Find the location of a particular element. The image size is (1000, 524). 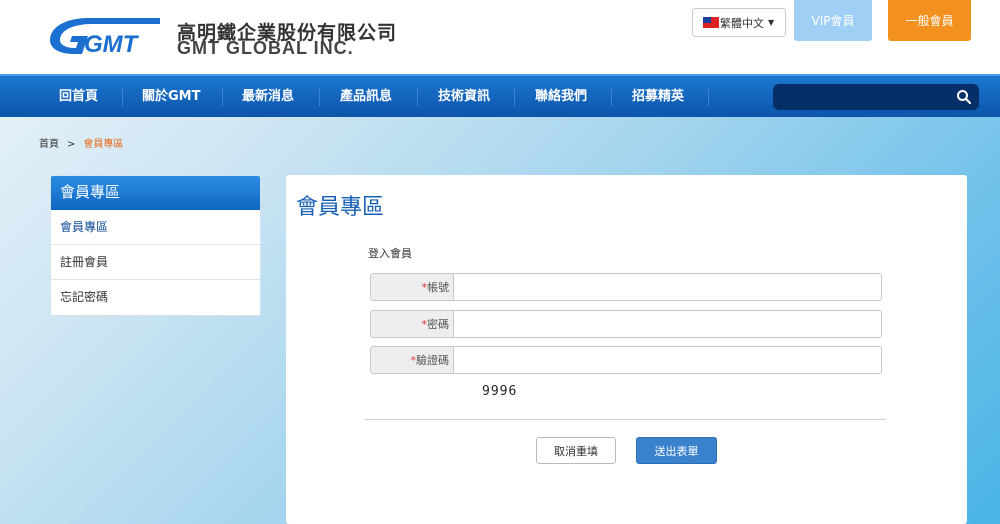

breadcrumb-current: 會員專區 is located at coordinates (103, 144).